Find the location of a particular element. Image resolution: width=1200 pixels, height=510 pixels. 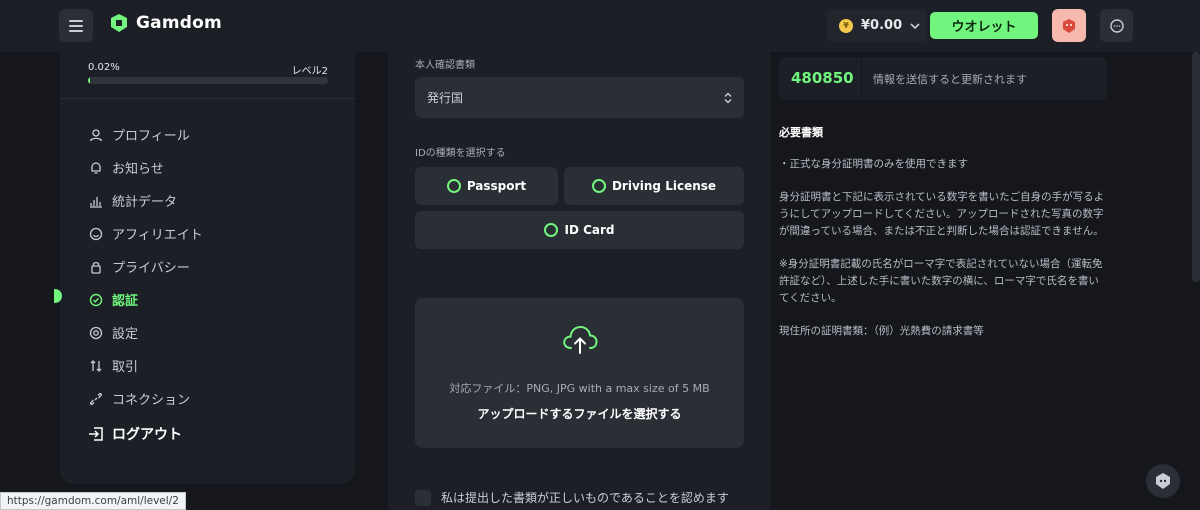

balance-selector: ¥ ¥0.00 is located at coordinates (877, 25).